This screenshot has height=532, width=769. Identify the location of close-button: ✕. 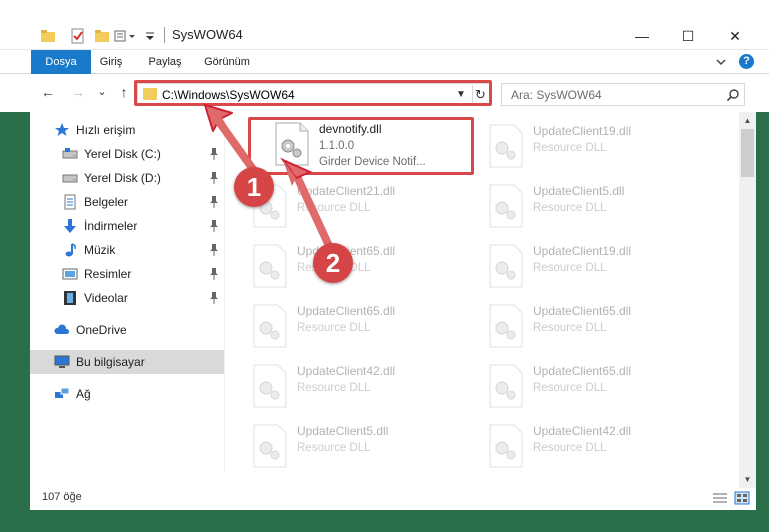
(735, 36).